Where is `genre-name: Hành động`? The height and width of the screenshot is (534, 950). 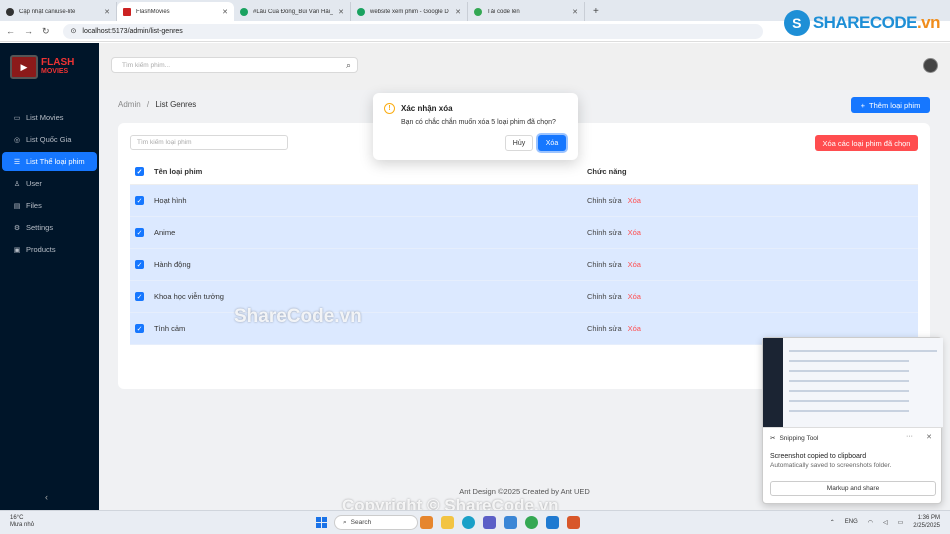 genre-name: Hành động is located at coordinates (172, 264).